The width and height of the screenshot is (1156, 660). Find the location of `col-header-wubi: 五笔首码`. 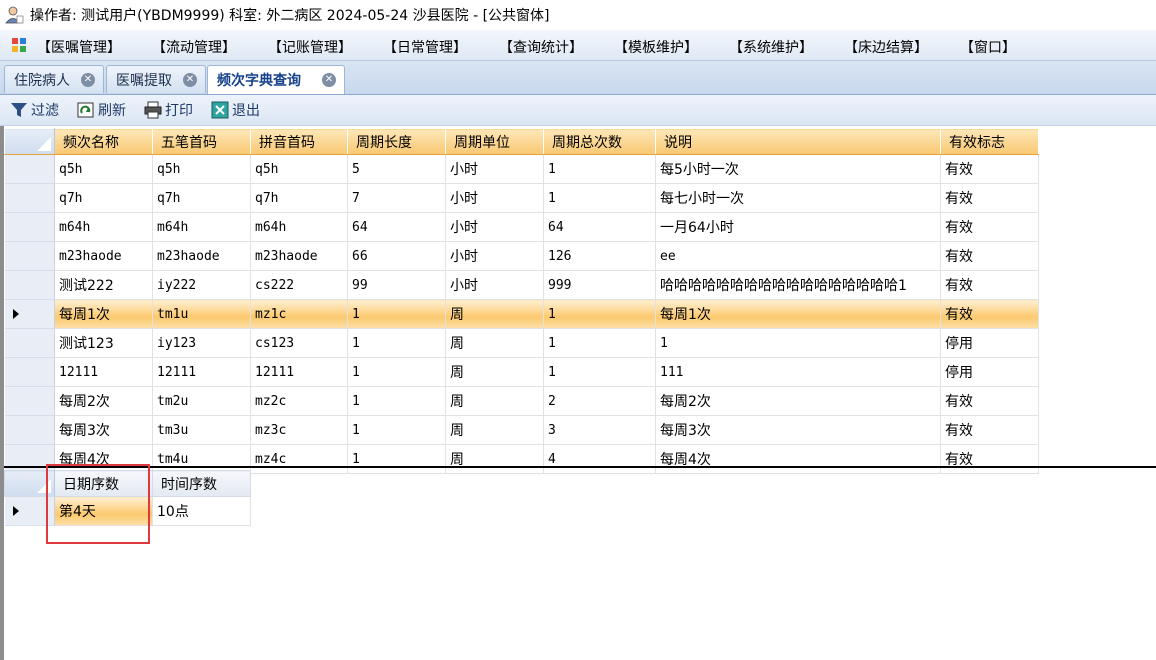

col-header-wubi: 五笔首码 is located at coordinates (201, 141).